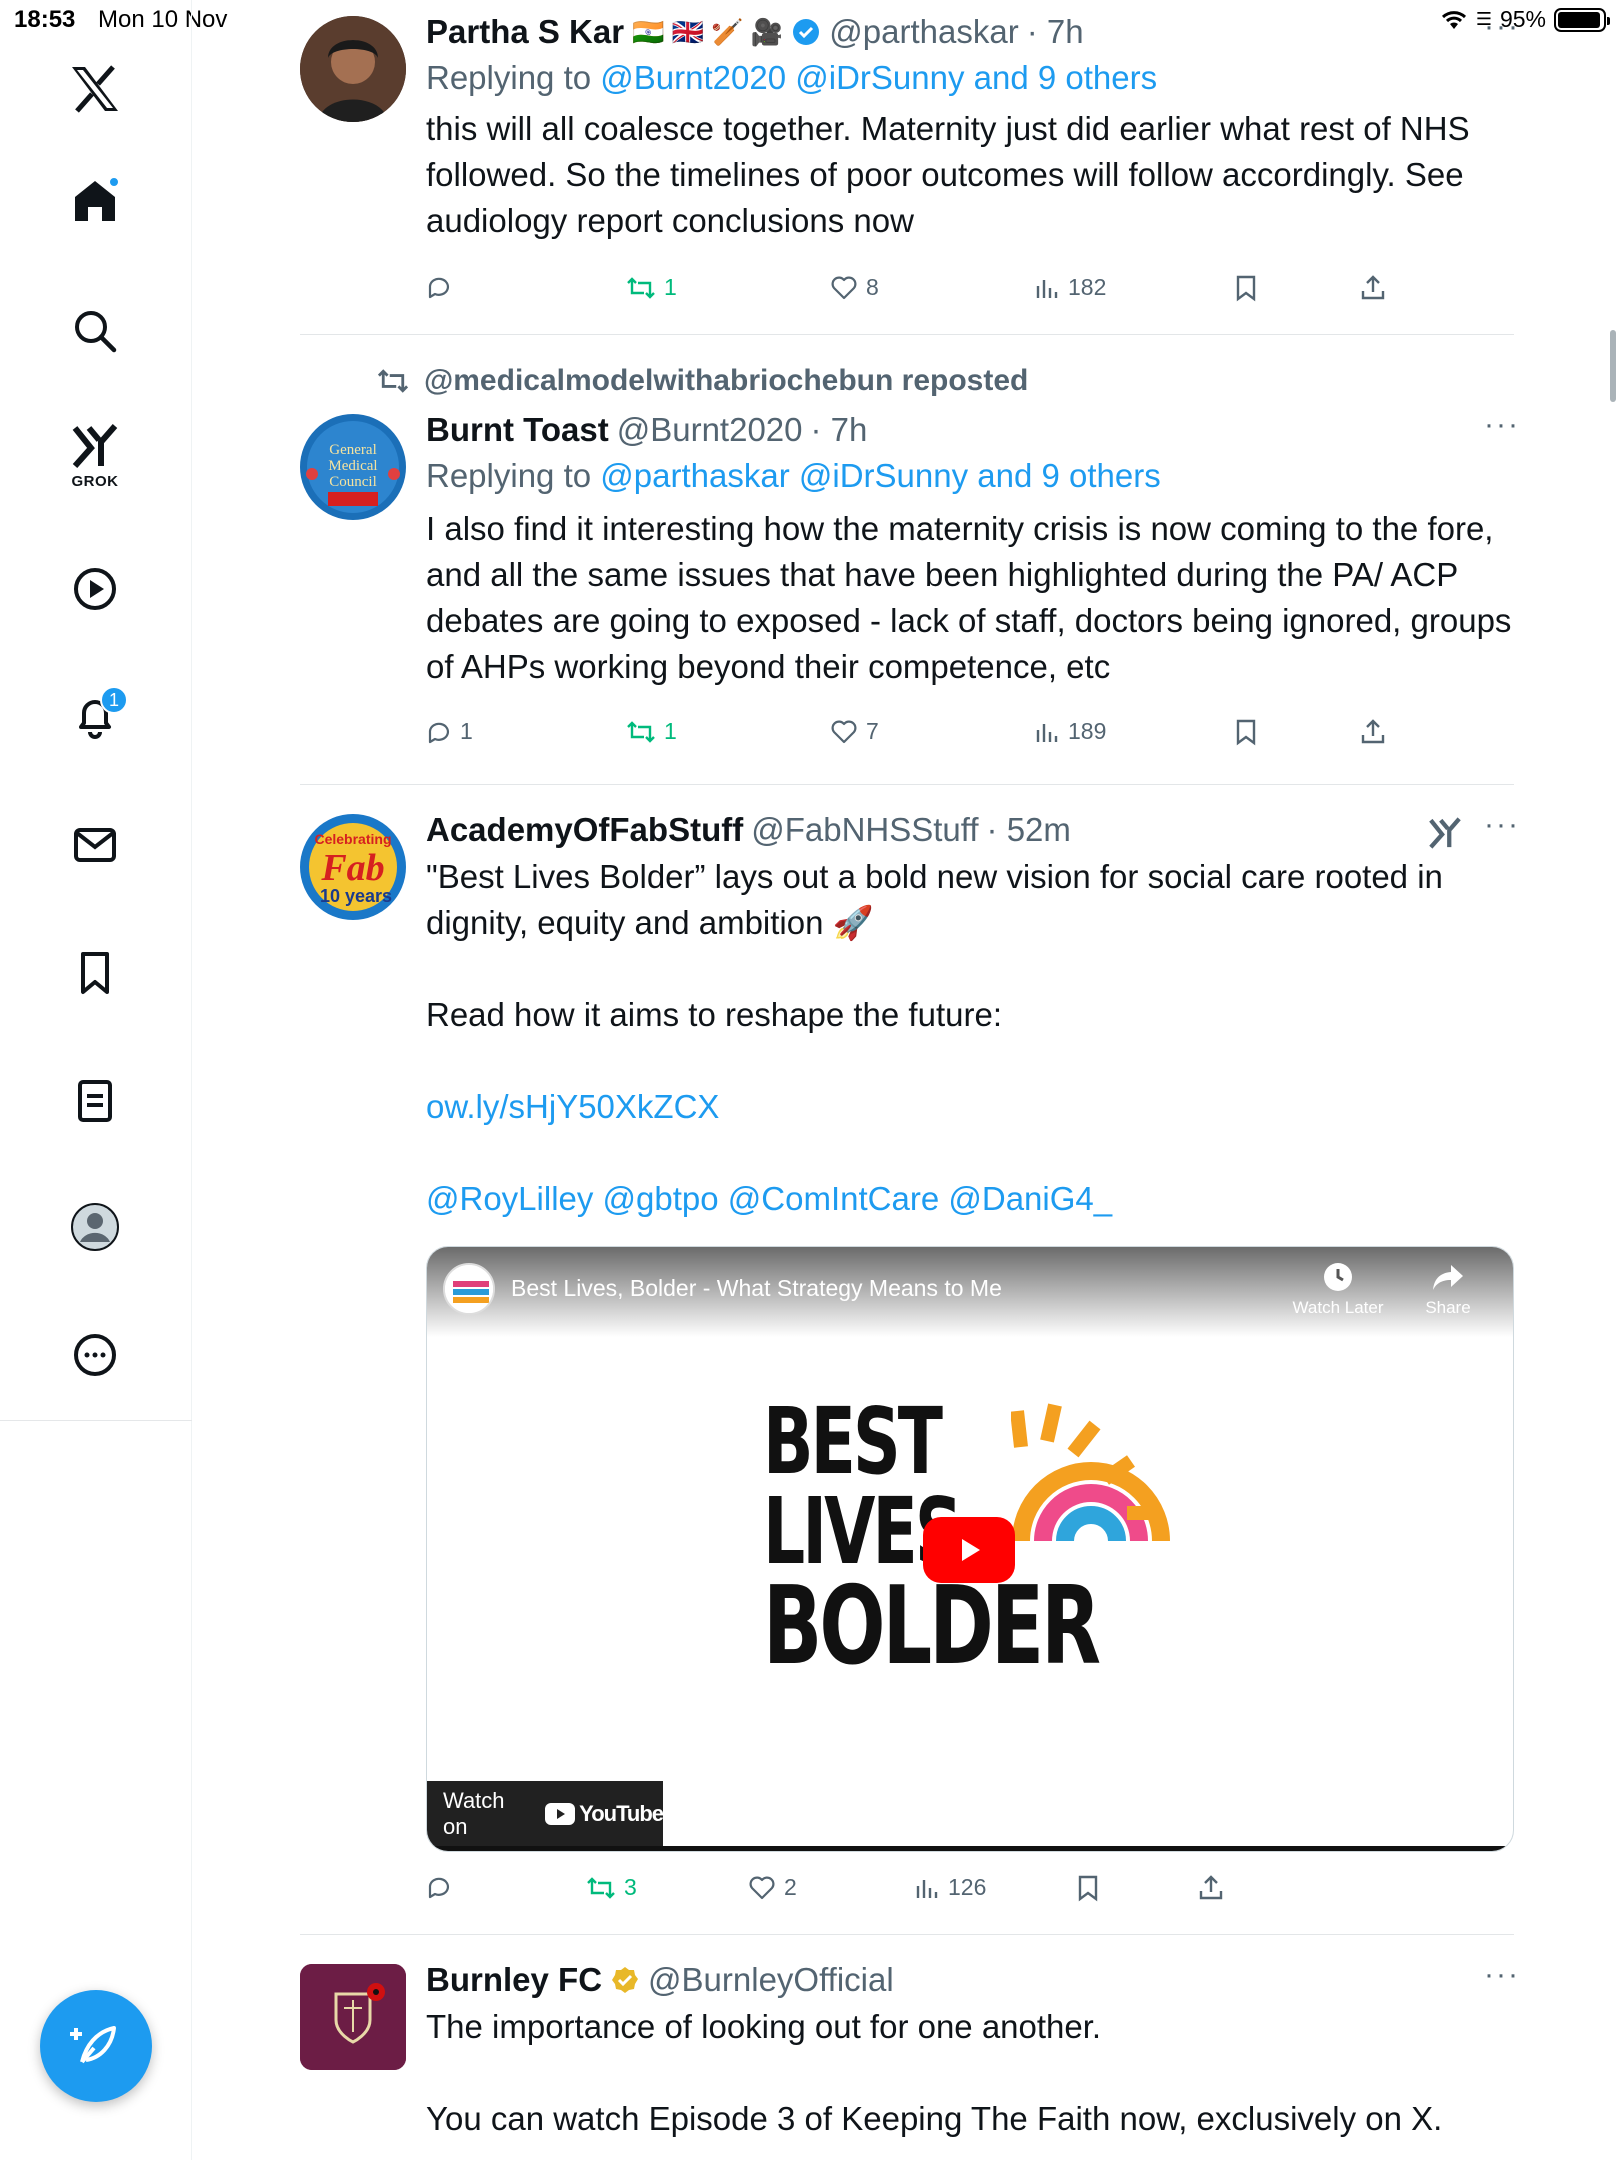 This screenshot has height=2160, width=1620. Describe the element at coordinates (621, 1813) in the screenshot. I see `youtube-wordmark: YouTube` at that location.